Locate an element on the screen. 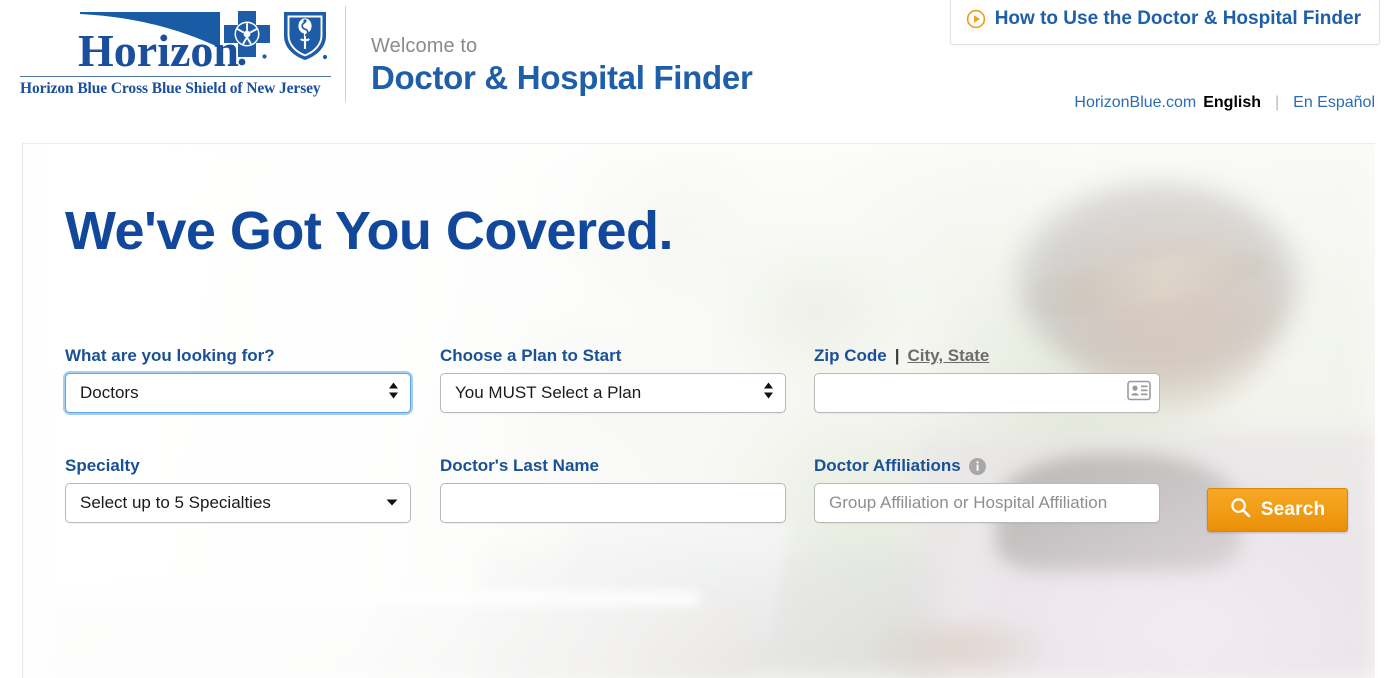 Image resolution: width=1397 pixels, height=678 pixels. affiliations-input is located at coordinates (987, 503).